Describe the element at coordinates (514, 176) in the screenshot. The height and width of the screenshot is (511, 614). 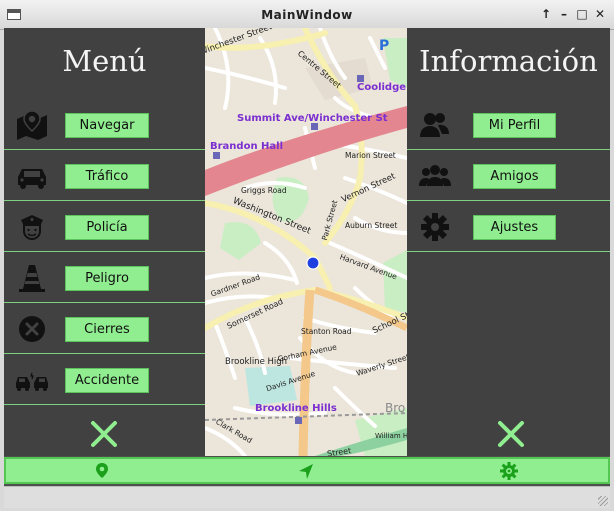
I see `amigos-button: Amigos` at that location.